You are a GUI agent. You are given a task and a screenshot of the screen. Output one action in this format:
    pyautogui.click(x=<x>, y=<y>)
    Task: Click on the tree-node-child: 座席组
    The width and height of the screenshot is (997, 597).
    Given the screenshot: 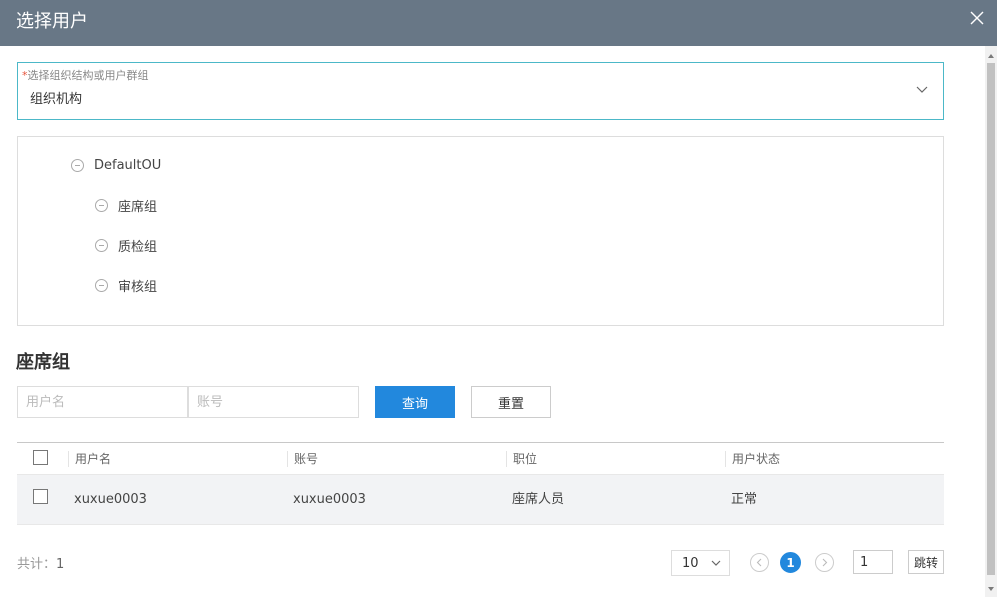 What is the action you would take?
    pyautogui.click(x=126, y=205)
    